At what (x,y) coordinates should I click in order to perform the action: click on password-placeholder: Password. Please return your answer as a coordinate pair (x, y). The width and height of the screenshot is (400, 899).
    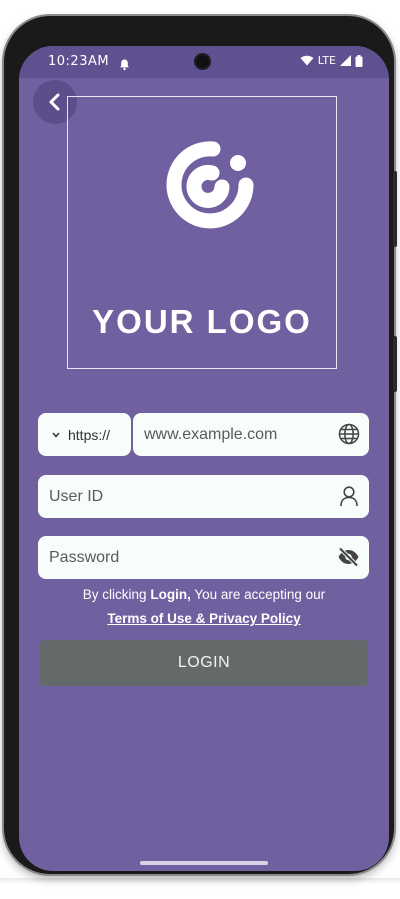
    Looking at the image, I should click on (84, 557).